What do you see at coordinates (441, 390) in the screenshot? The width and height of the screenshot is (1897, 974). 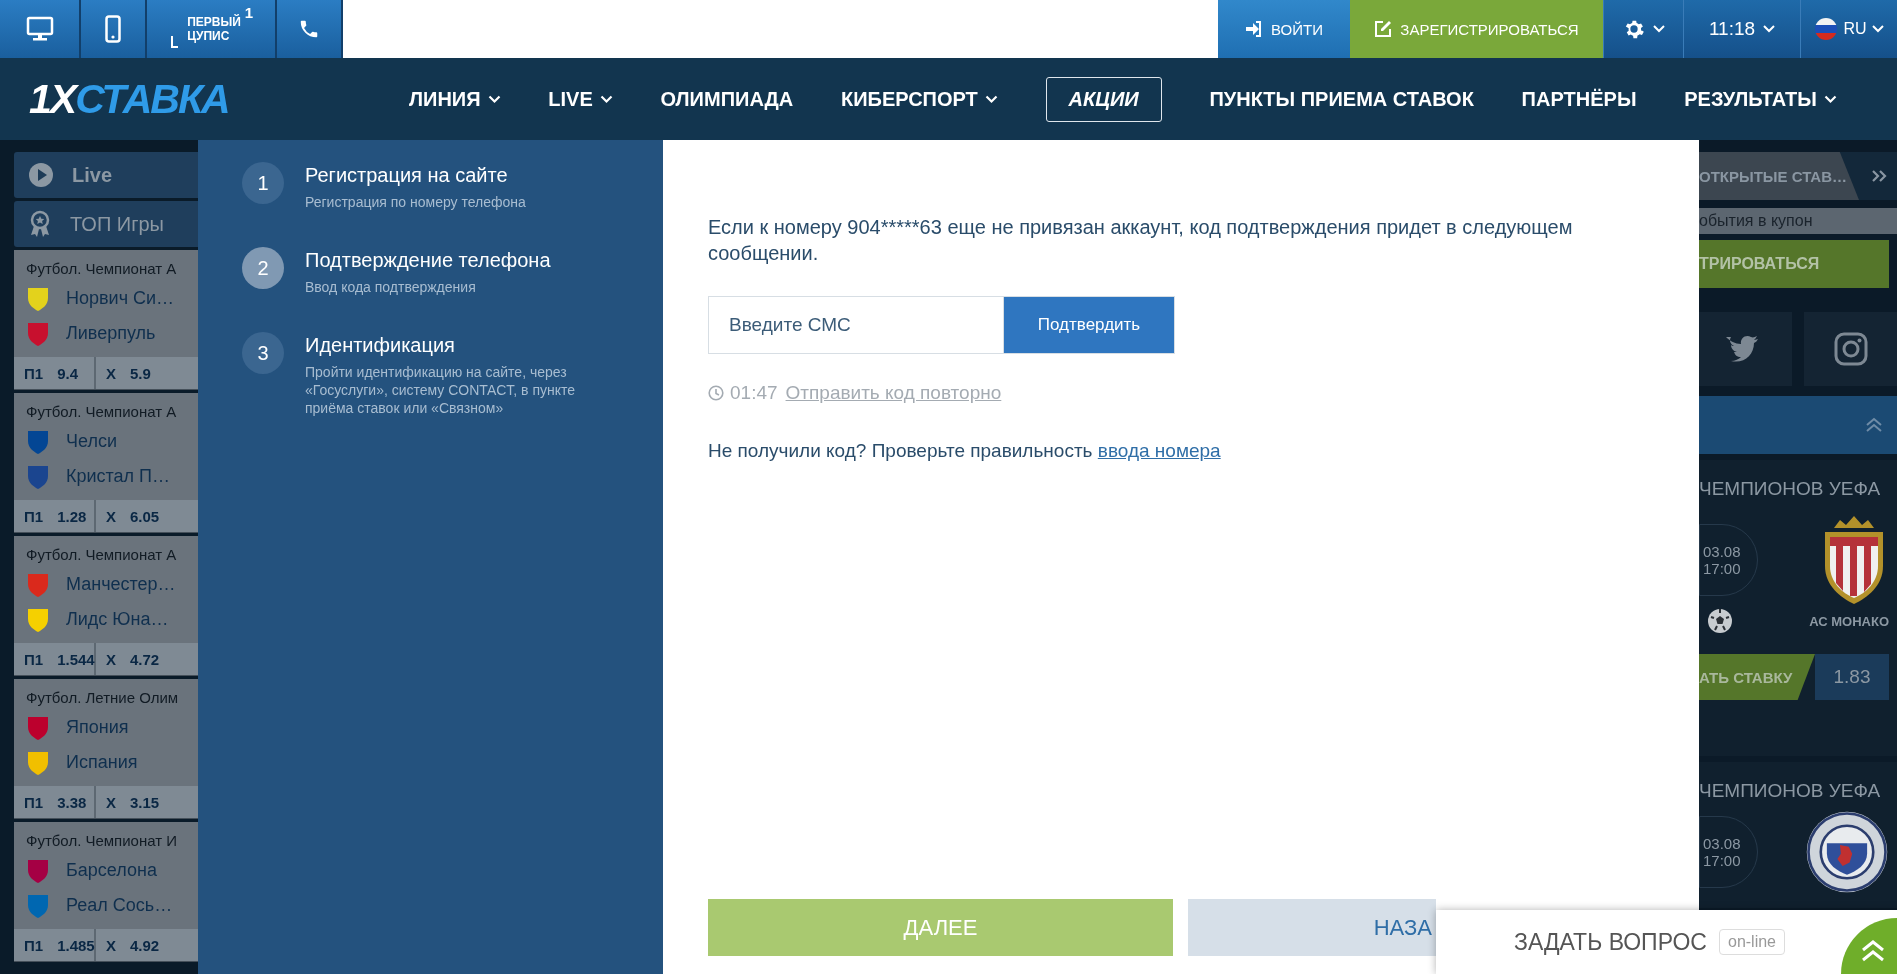 I see `step-description: Пройти идентификацию на сайте, через «Госуслуги», систему CONTACT, в пункте приёма ставок или «Связном»` at bounding box center [441, 390].